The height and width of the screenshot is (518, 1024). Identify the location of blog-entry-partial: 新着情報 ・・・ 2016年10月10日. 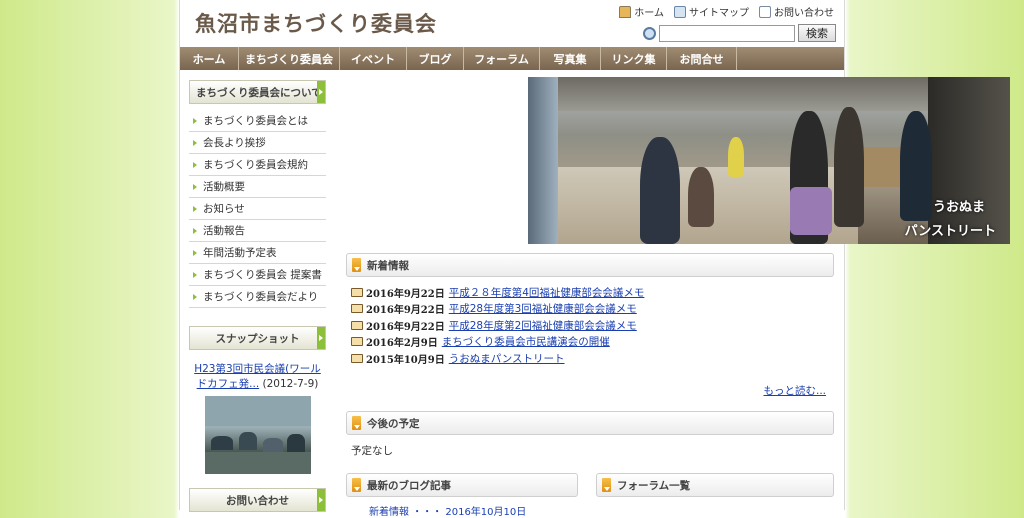
(447, 510).